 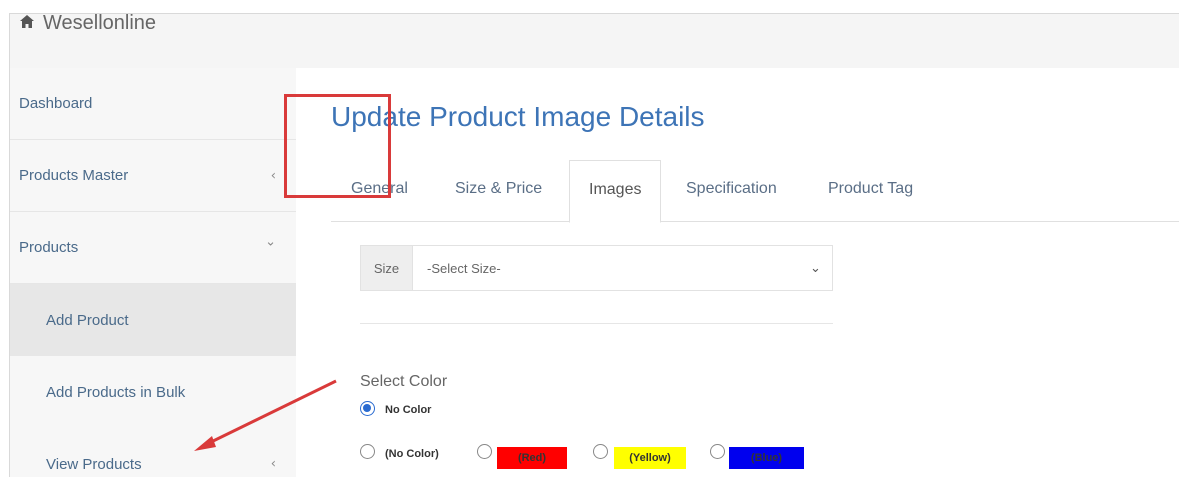 What do you see at coordinates (387, 268) in the screenshot?
I see `size-select-label: Size` at bounding box center [387, 268].